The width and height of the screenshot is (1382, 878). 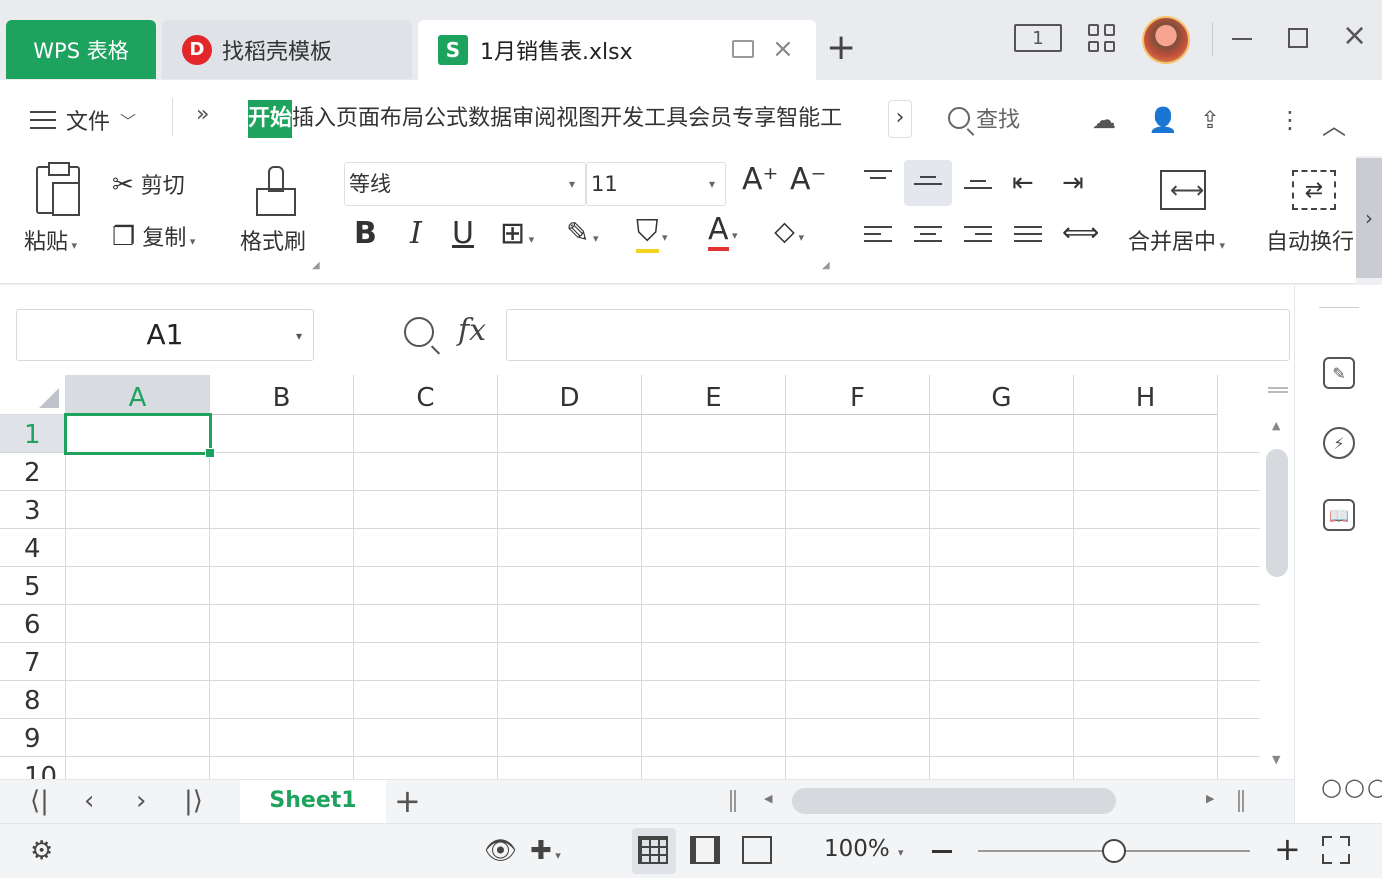 What do you see at coordinates (1166, 40) in the screenshot?
I see `user-avatar` at bounding box center [1166, 40].